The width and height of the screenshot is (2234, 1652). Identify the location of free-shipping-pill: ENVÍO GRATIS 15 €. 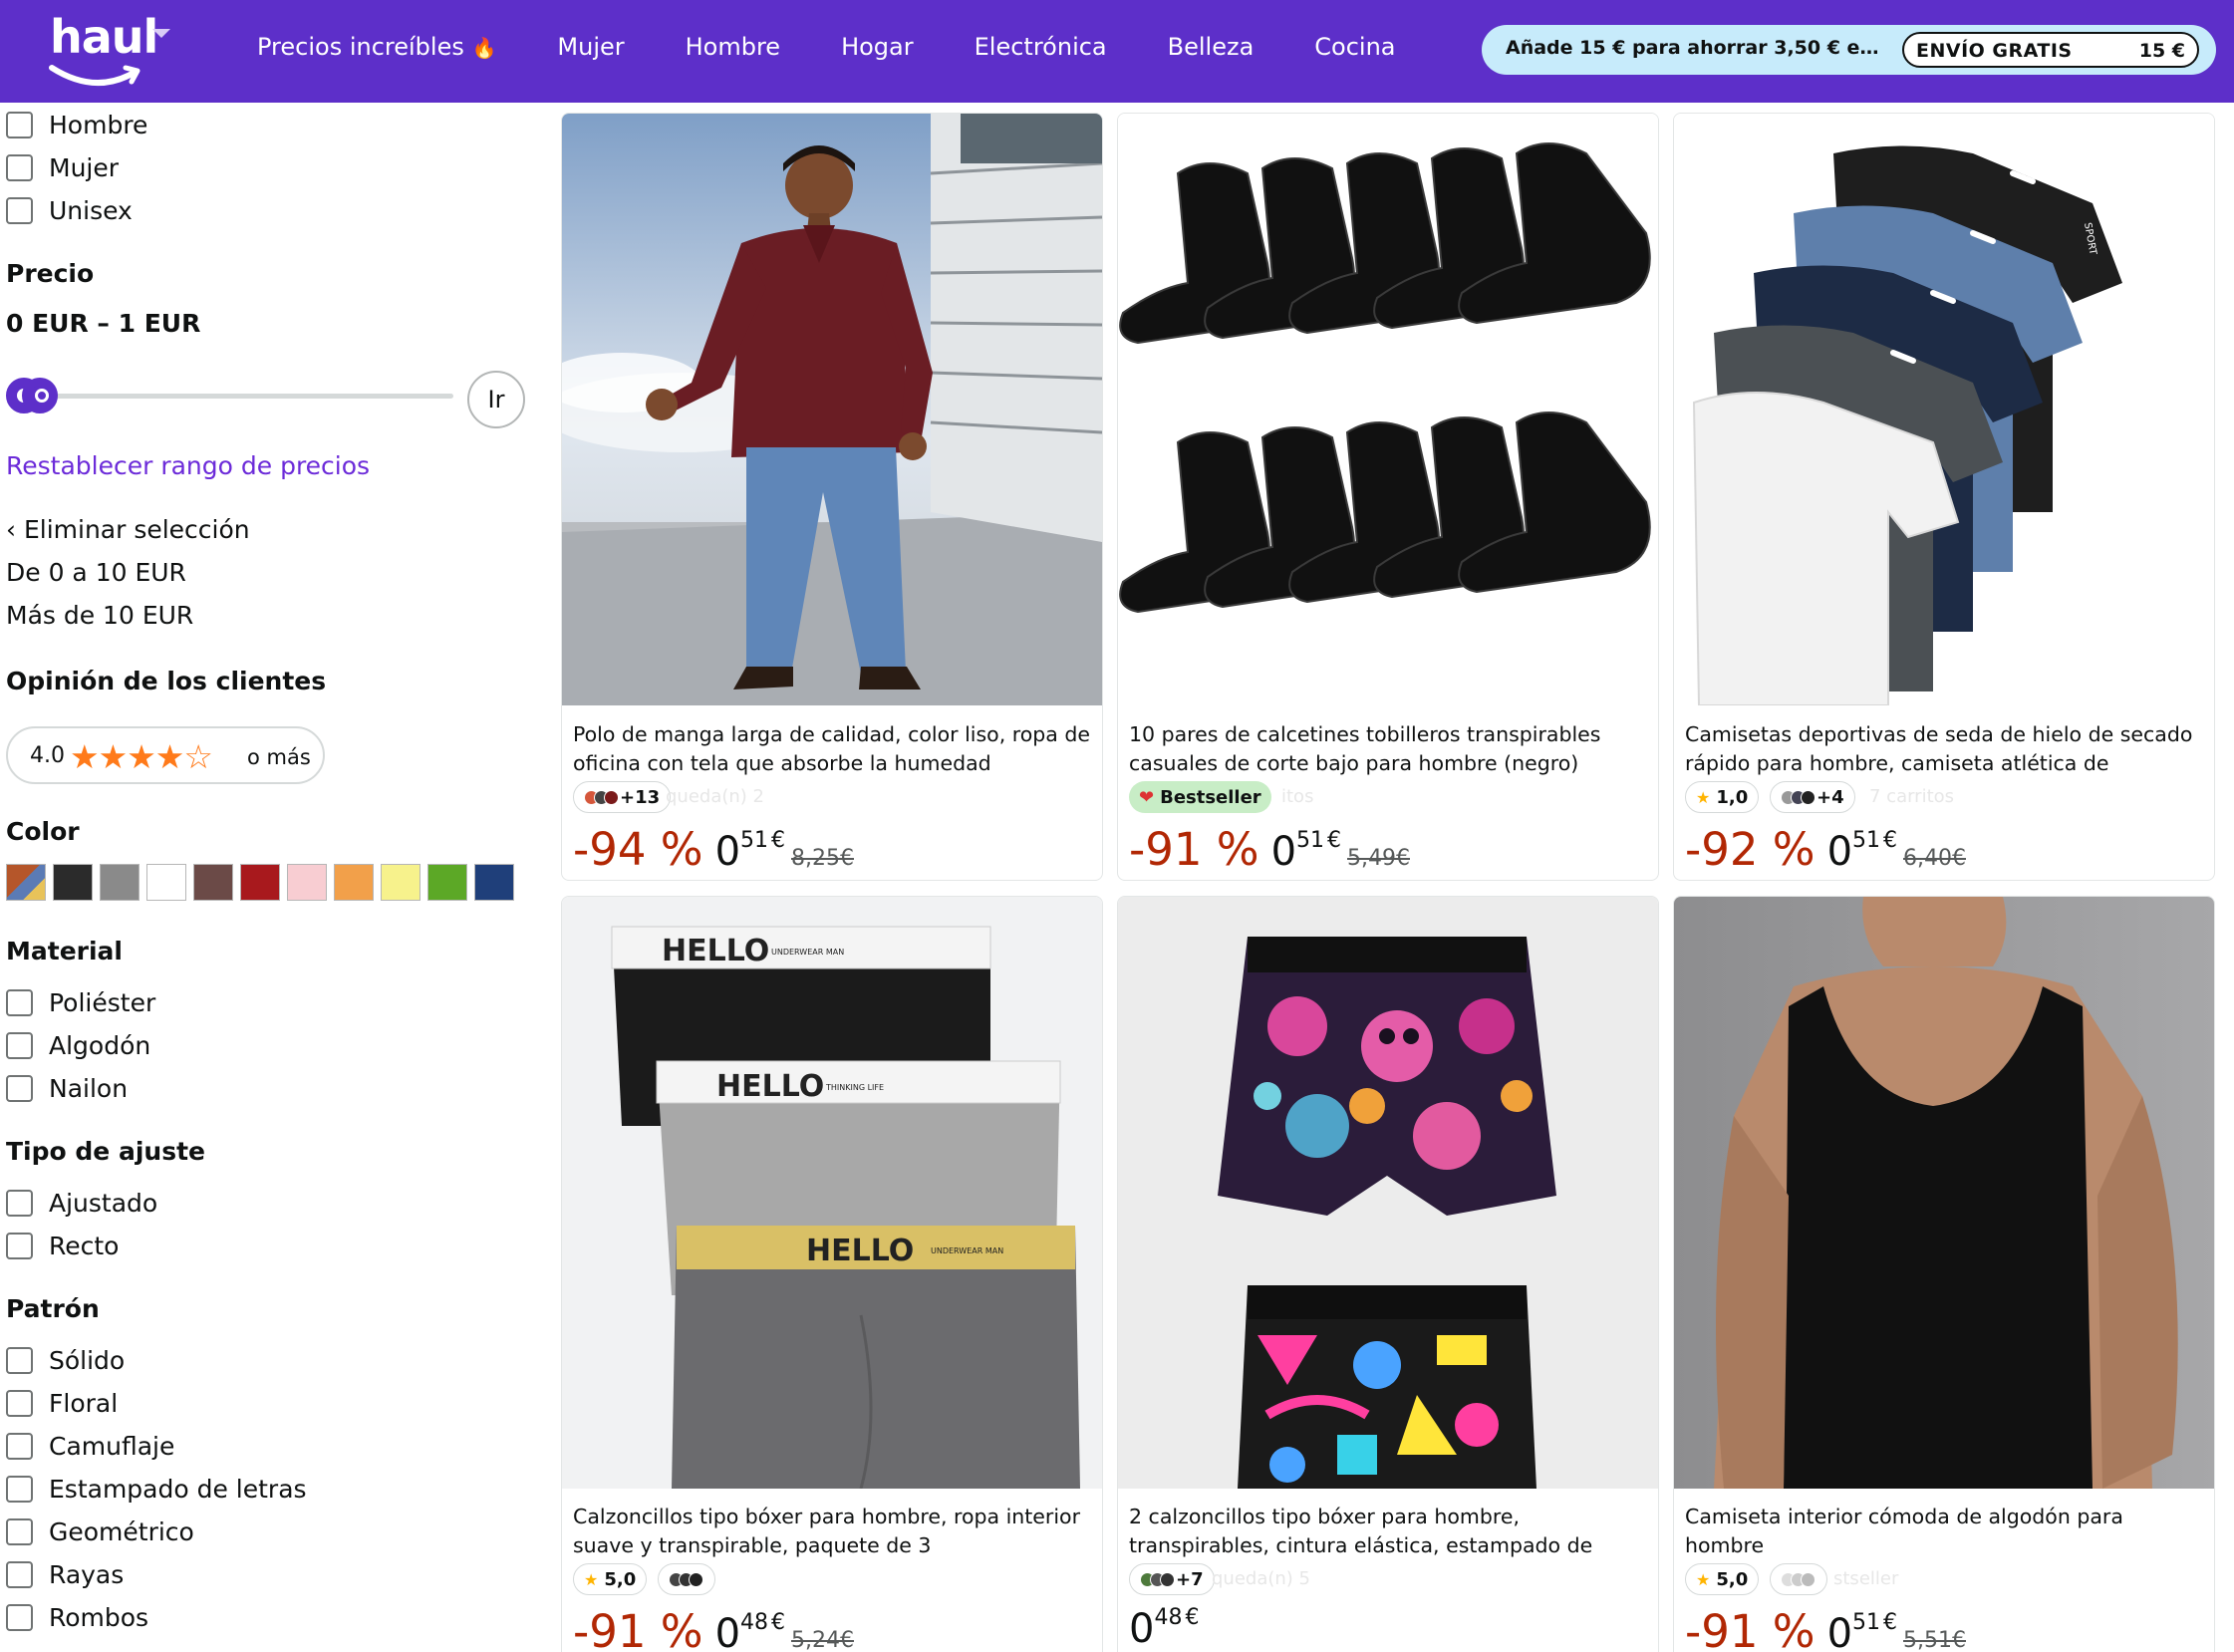
(2050, 50).